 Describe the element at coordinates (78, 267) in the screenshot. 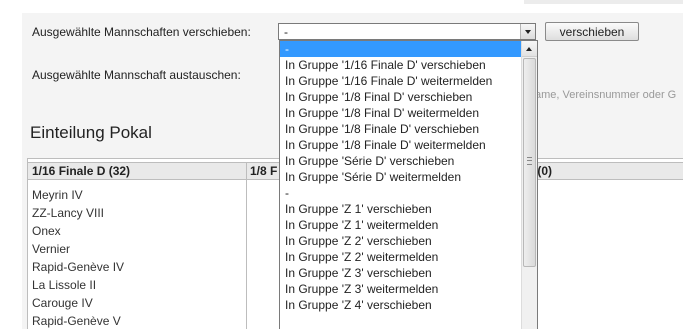

I see `team-item: Rapid-Genève IV` at that location.